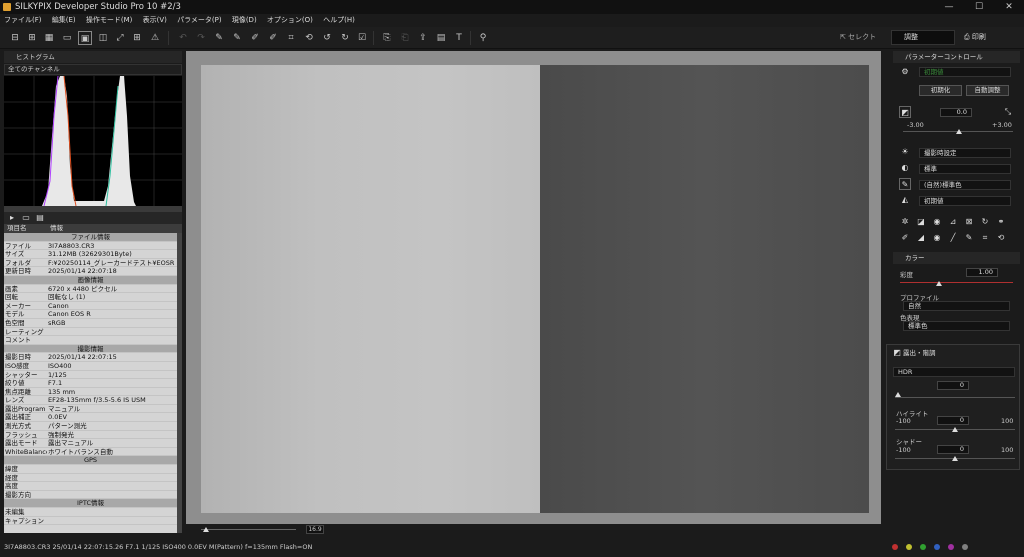  I want to click on profile-select: 自然, so click(956, 306).